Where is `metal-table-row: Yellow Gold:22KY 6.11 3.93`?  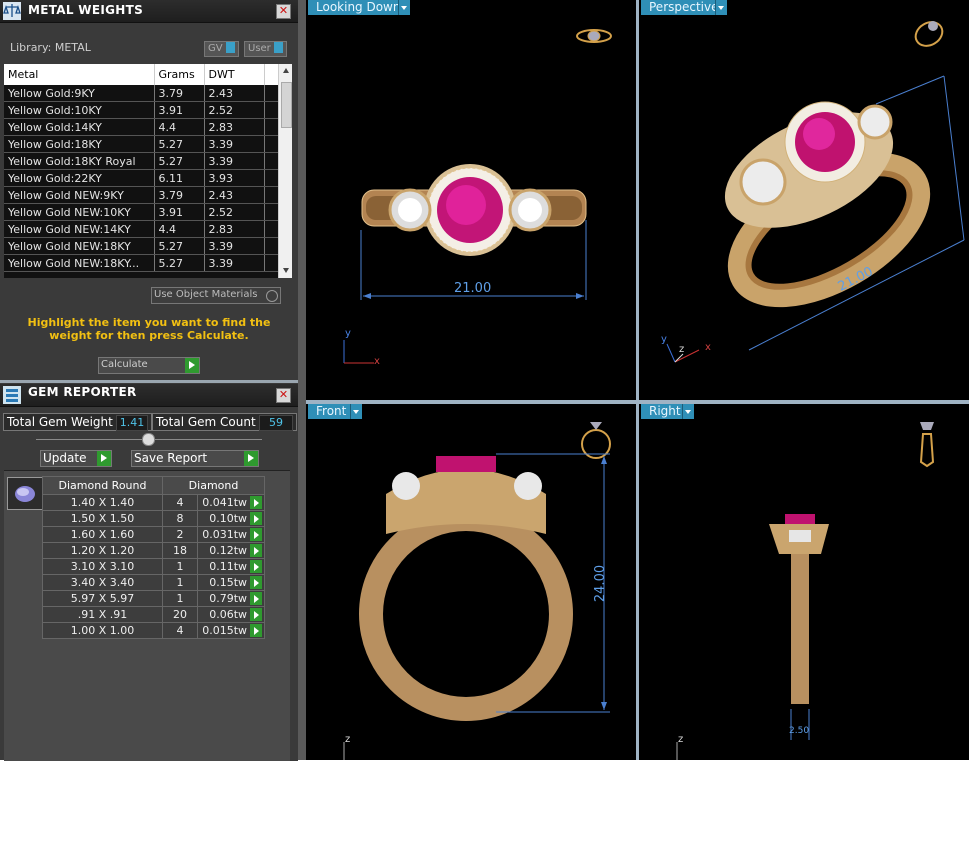
metal-table-row: Yellow Gold:22KY 6.11 3.93 is located at coordinates (141, 178).